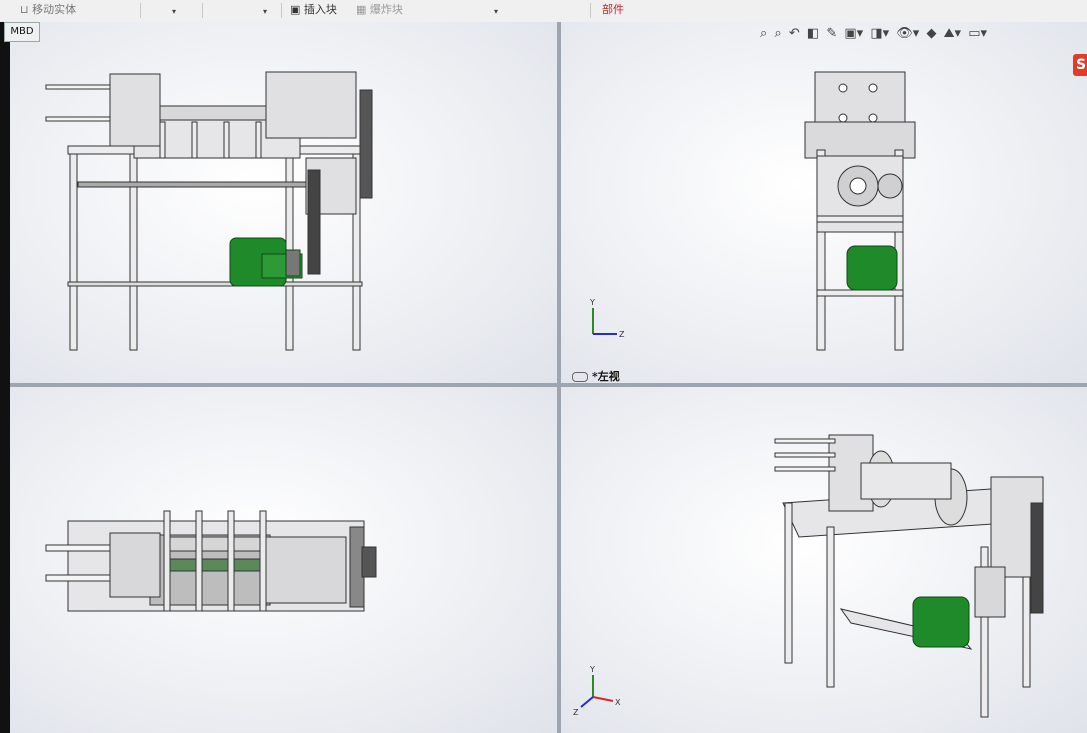 Image resolution: width=1087 pixels, height=733 pixels. What do you see at coordinates (5, 377) in the screenshot?
I see `left-panel-edge` at bounding box center [5, 377].